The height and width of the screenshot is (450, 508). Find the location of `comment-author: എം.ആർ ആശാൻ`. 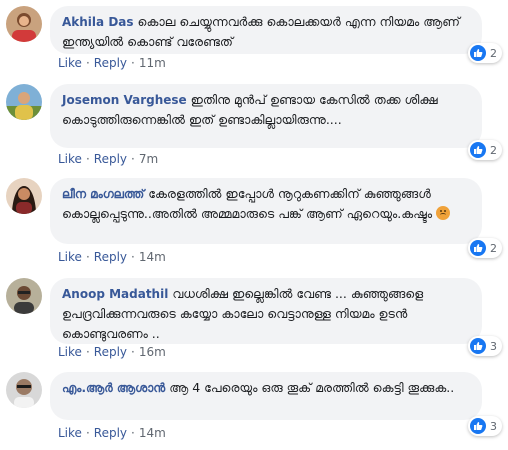

comment-author: എം.ആർ ആശാൻ is located at coordinates (113, 388).